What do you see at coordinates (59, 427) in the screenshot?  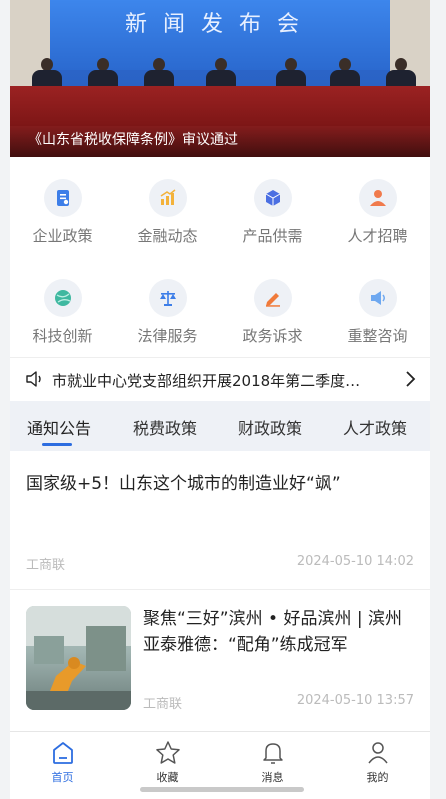 I see `tab-notices: 通知公告` at bounding box center [59, 427].